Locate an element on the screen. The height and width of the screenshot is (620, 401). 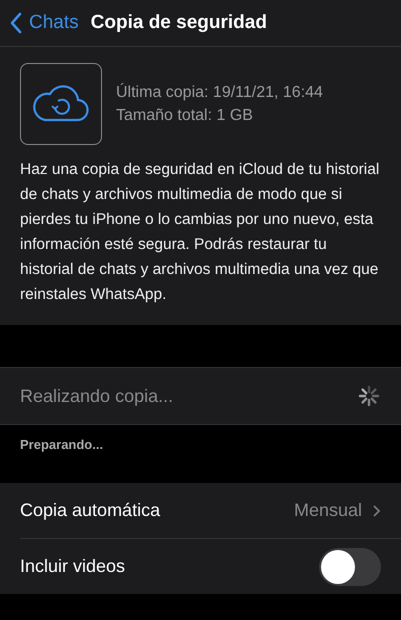
back-button: Chats is located at coordinates (44, 23).